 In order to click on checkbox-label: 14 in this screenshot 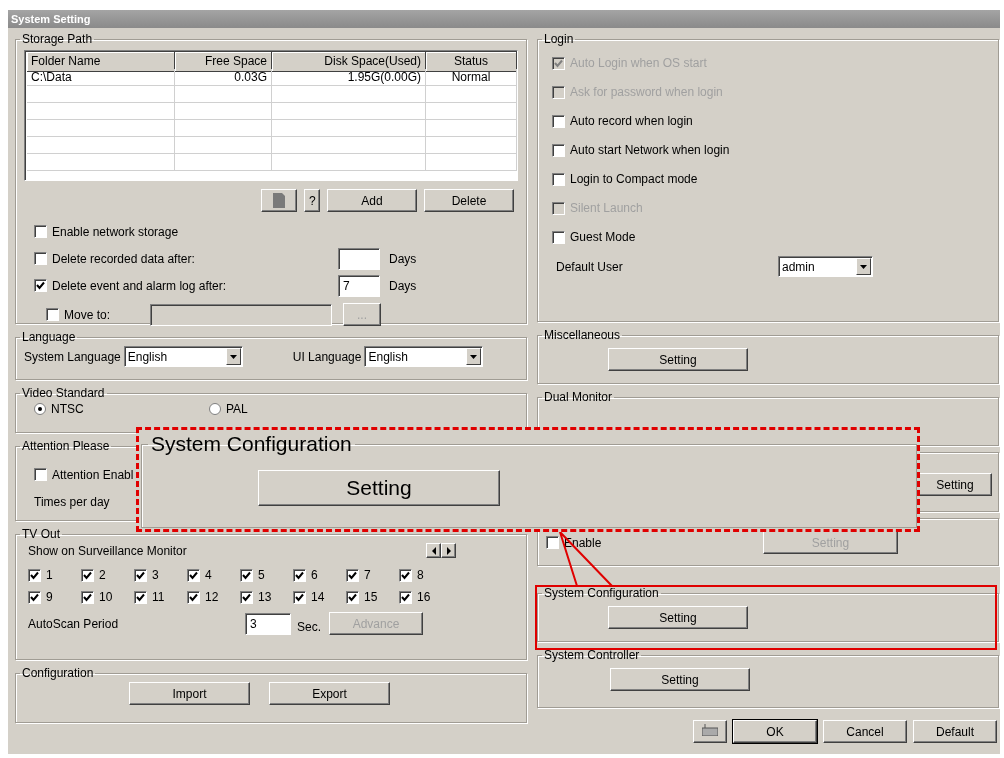, I will do `click(318, 597)`.